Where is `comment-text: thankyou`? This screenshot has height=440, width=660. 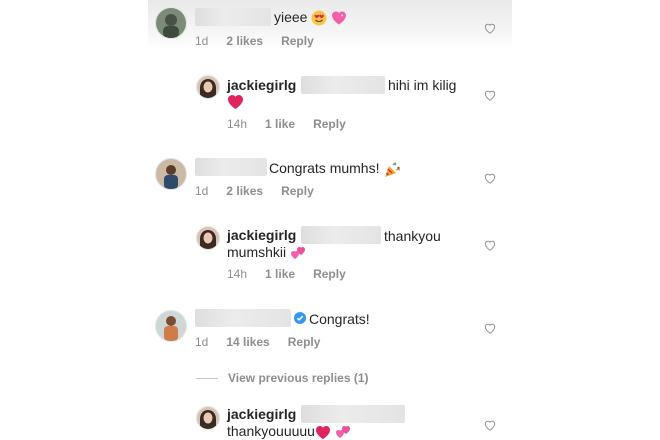
comment-text: thankyou is located at coordinates (412, 236).